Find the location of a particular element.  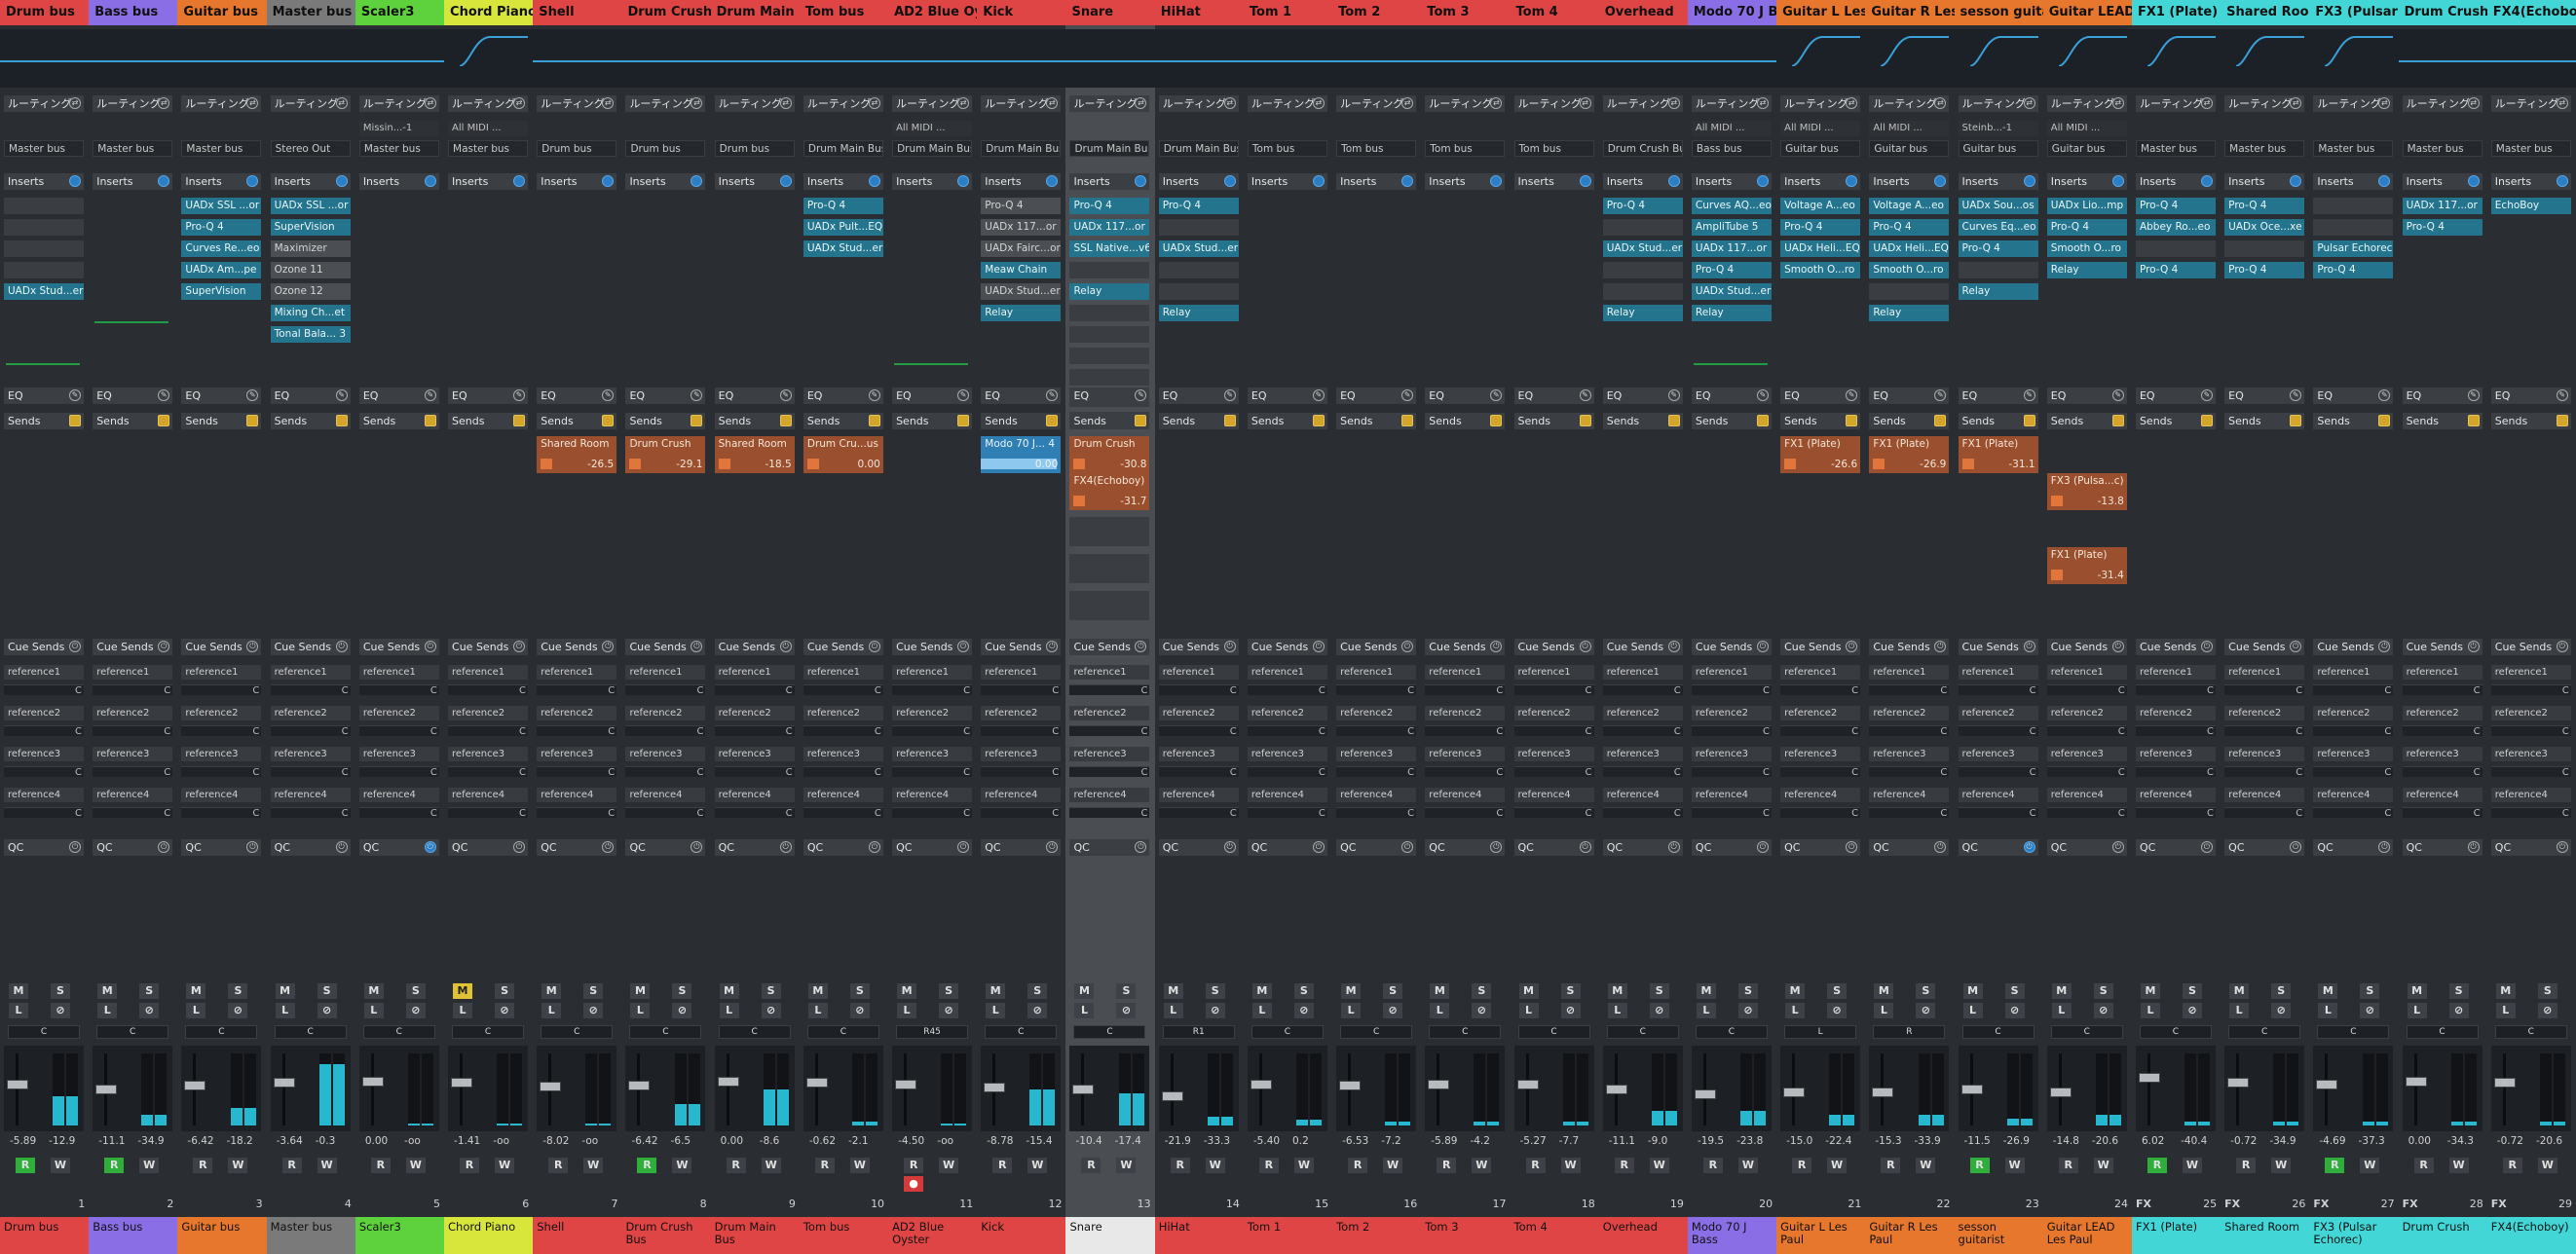

volume-value: 6.02 is located at coordinates (2153, 1141).